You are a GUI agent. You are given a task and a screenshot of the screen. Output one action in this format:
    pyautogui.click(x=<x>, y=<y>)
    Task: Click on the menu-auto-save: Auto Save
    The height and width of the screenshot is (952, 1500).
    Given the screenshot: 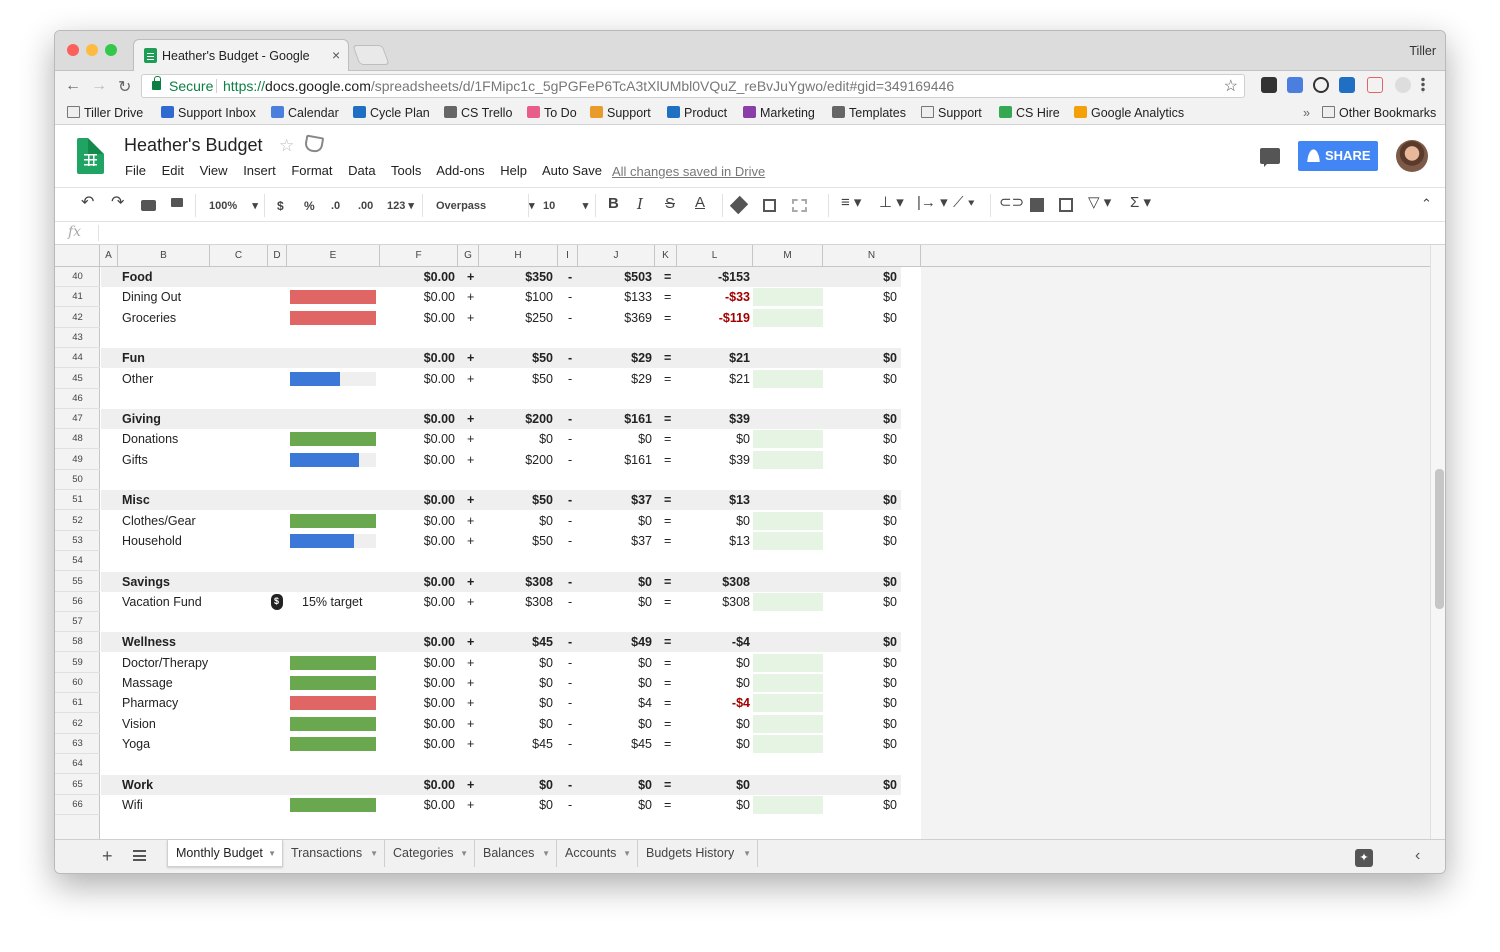 What is the action you would take?
    pyautogui.click(x=572, y=170)
    